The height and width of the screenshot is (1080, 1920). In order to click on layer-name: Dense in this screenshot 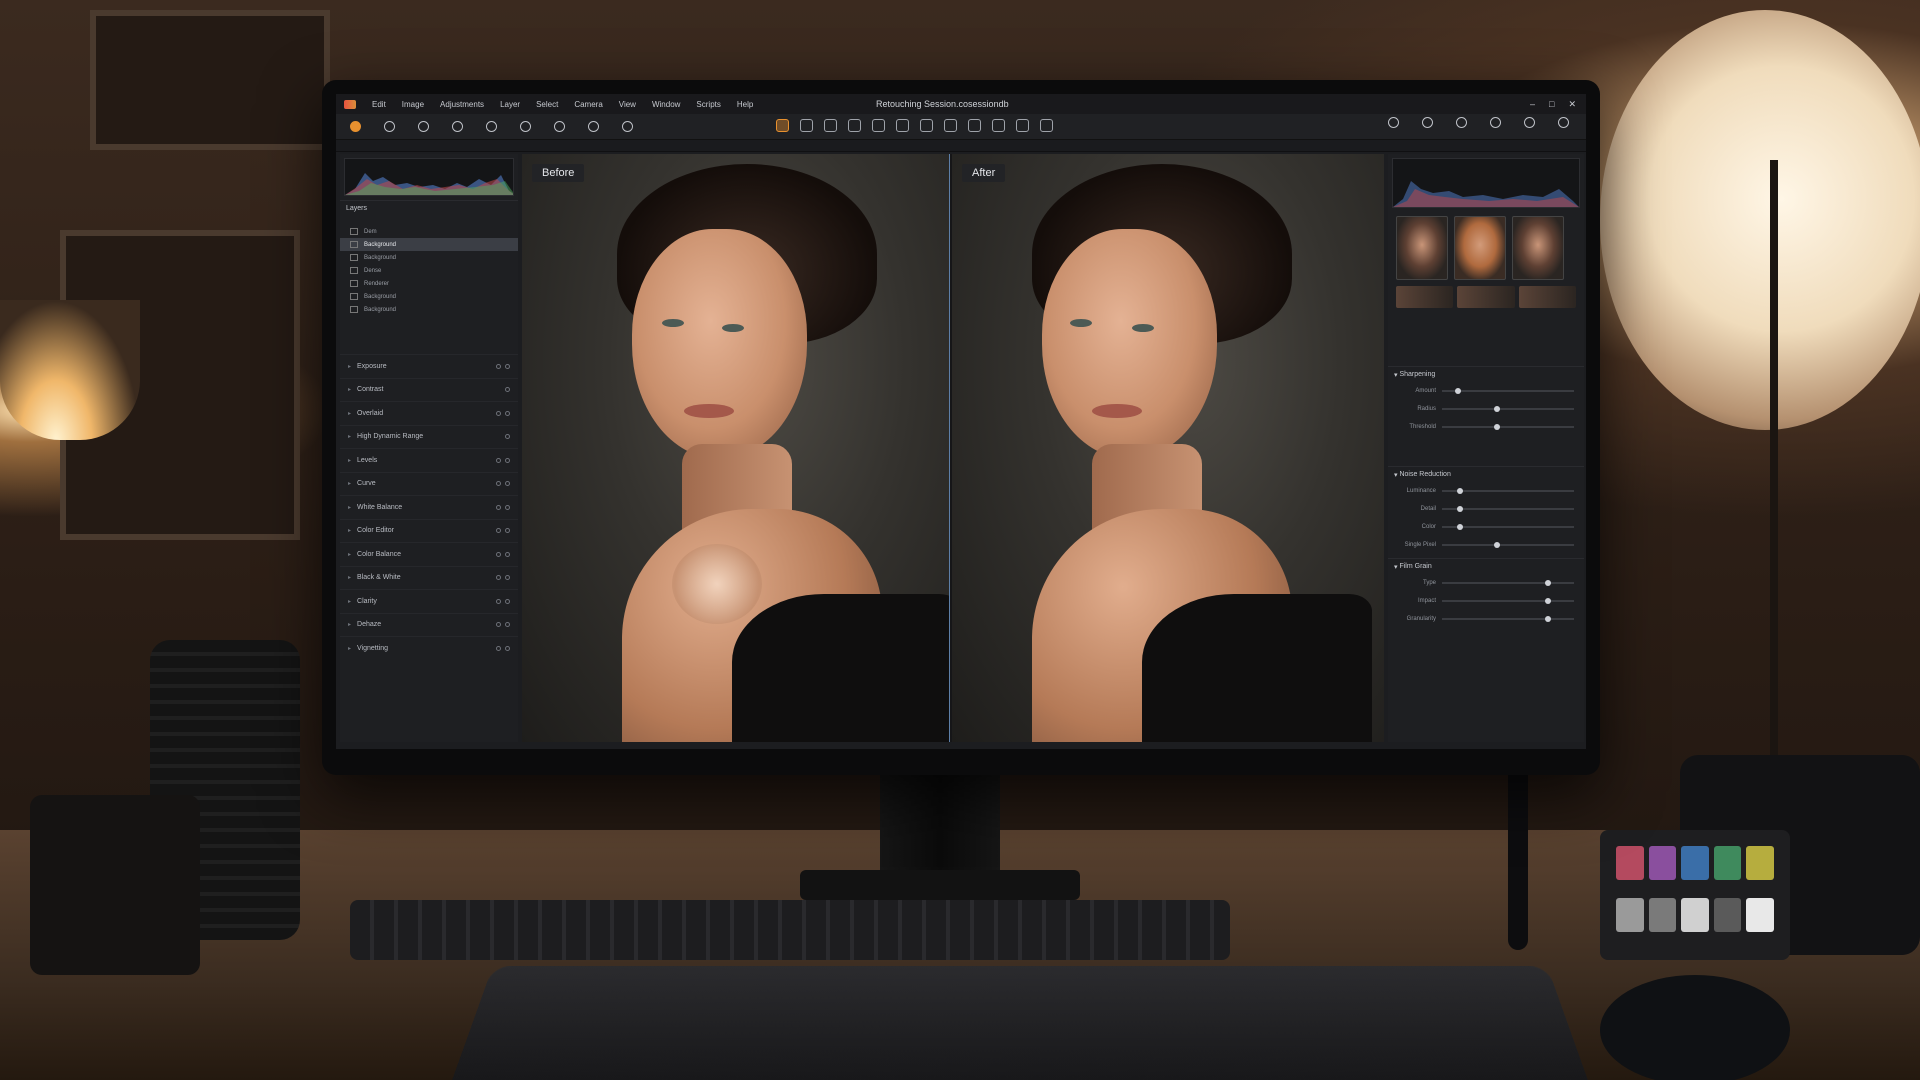, I will do `click(373, 270)`.